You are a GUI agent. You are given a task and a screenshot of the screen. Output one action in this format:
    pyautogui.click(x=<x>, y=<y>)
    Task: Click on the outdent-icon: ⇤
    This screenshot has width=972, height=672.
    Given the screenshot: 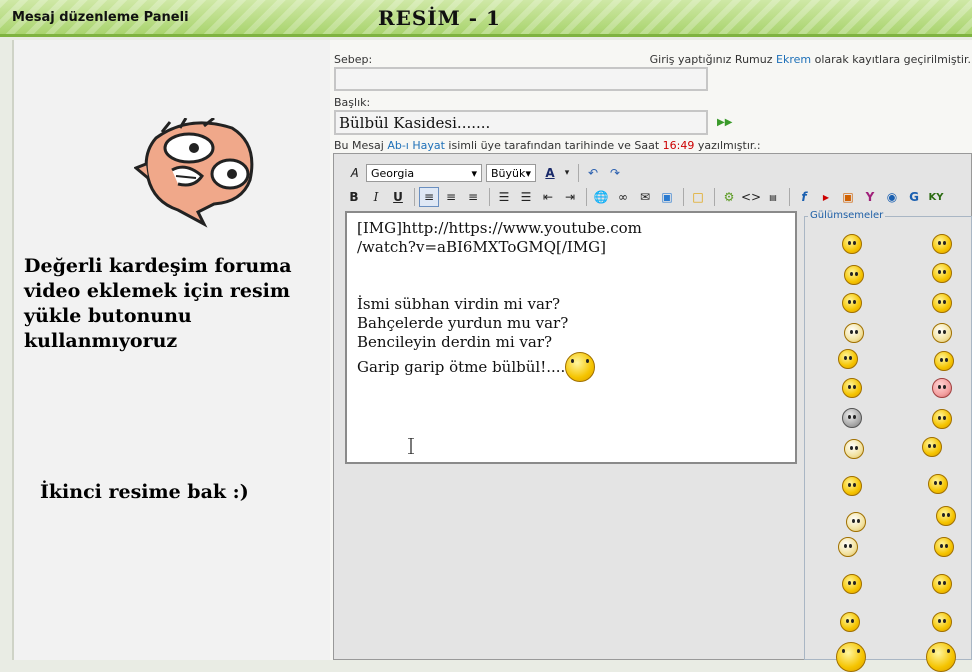 What is the action you would take?
    pyautogui.click(x=548, y=197)
    